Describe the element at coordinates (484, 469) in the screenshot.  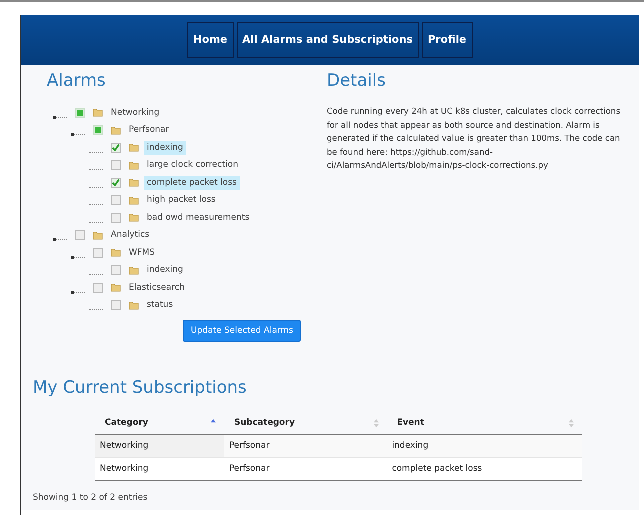
I see `table-cell: complete packet loss` at that location.